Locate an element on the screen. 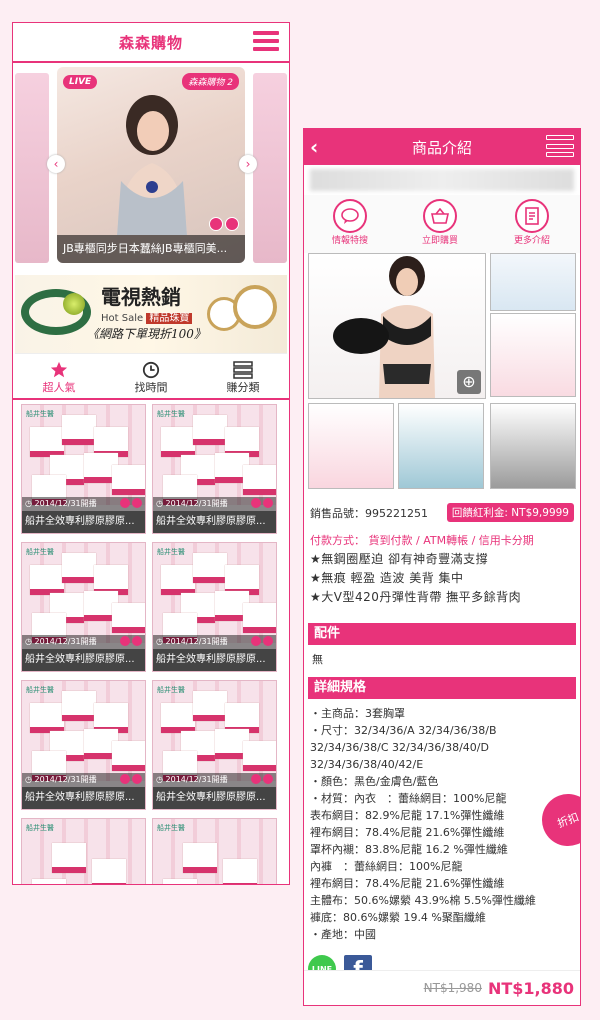 The height and width of the screenshot is (1020, 600). gem-image is located at coordinates (74, 304).